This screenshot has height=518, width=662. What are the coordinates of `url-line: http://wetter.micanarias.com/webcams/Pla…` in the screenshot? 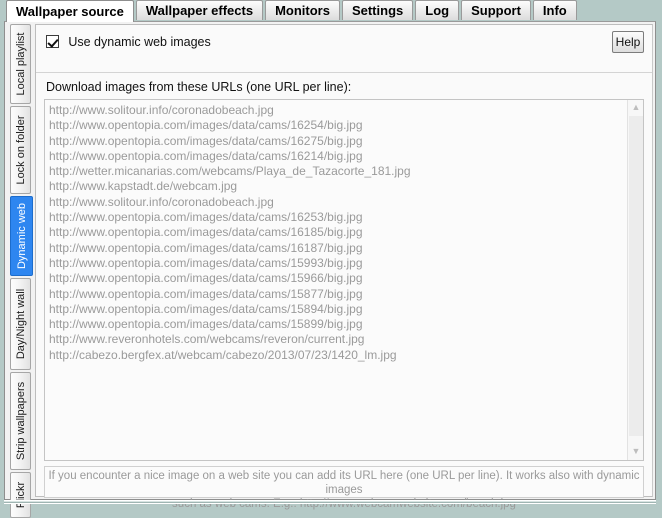 It's located at (337, 171).